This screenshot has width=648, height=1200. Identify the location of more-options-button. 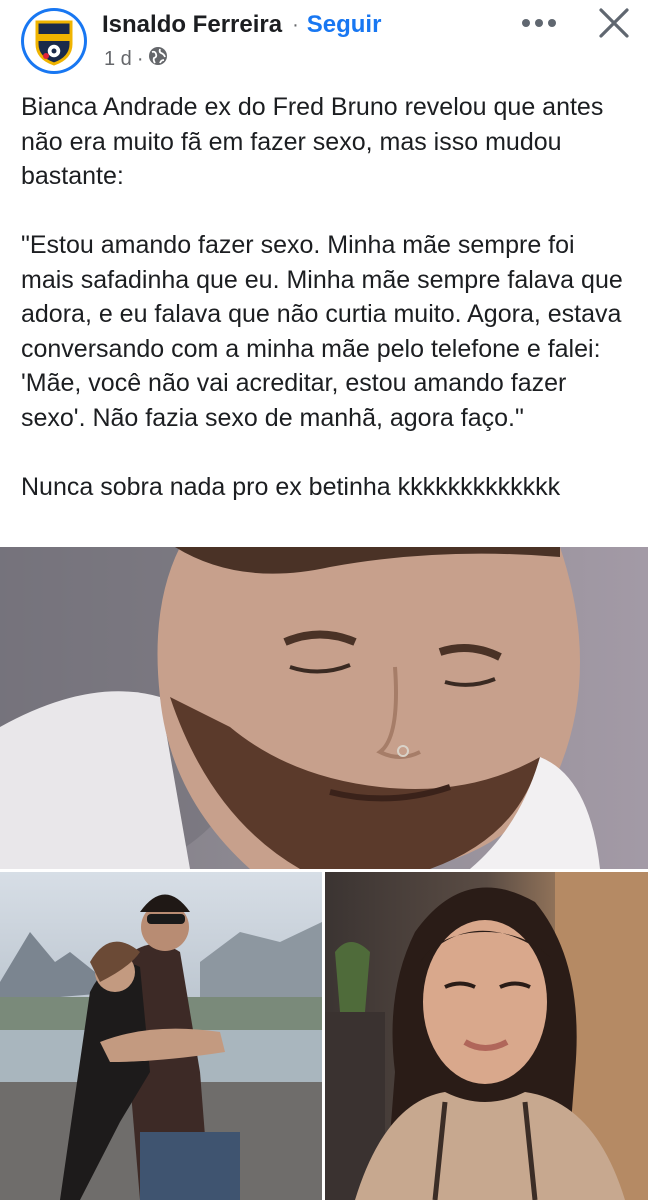
(539, 23).